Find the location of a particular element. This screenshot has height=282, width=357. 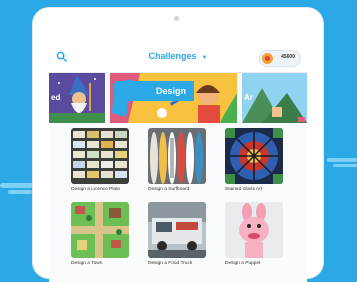

stained-glass-thumbnail is located at coordinates (254, 156).